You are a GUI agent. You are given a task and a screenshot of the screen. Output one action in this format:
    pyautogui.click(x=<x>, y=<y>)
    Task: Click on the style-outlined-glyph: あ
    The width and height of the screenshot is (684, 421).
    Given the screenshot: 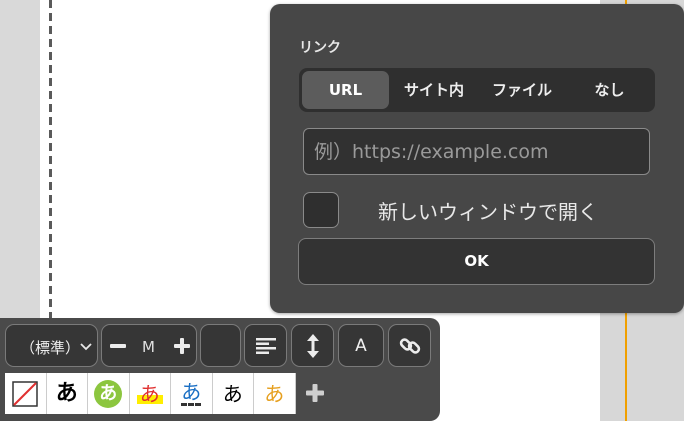 What is the action you would take?
    pyautogui.click(x=66, y=393)
    